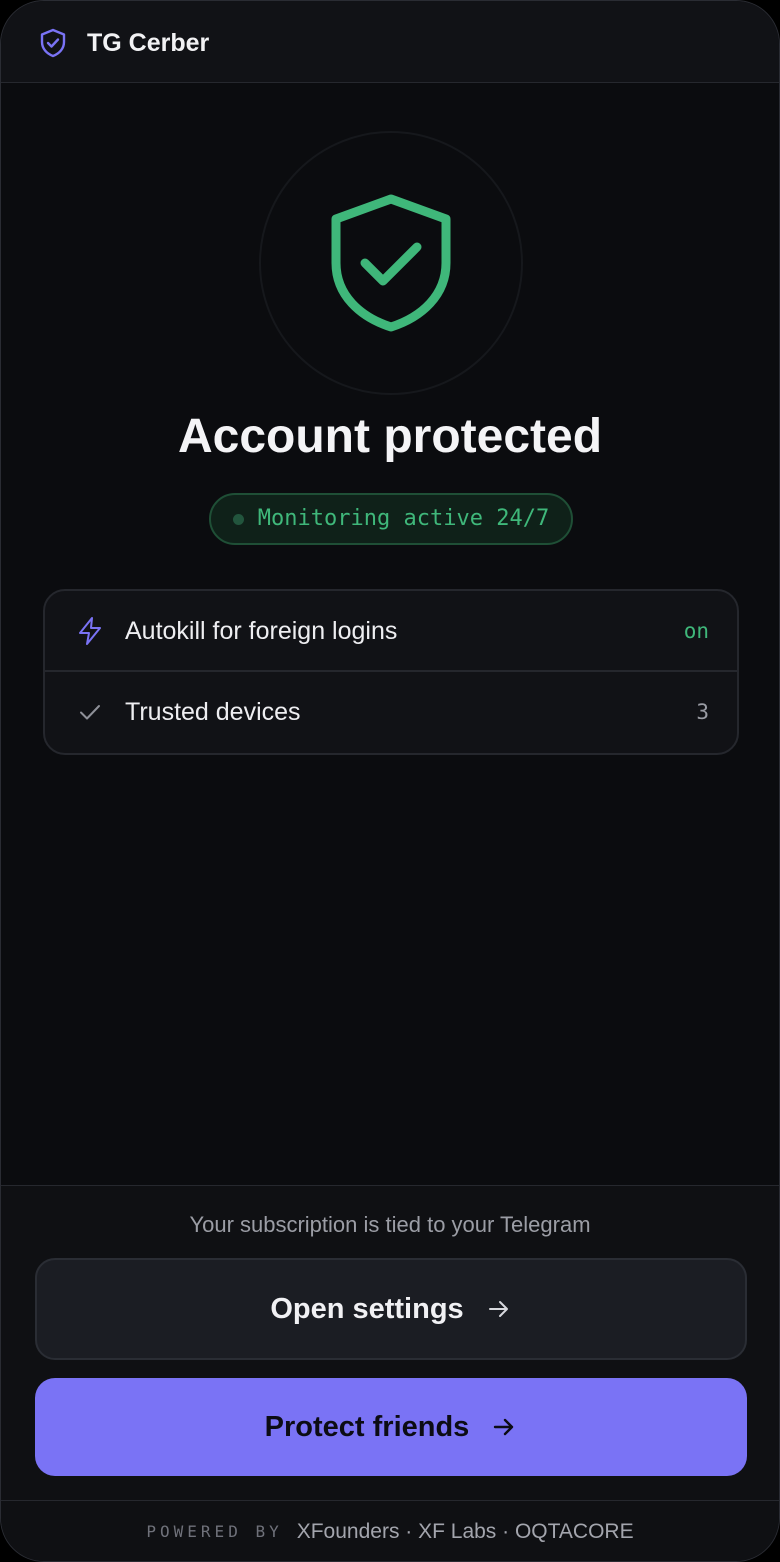 The width and height of the screenshot is (780, 1562). I want to click on powered-by-brands: XFounders · XF Labs · OQTACORE, so click(465, 1531).